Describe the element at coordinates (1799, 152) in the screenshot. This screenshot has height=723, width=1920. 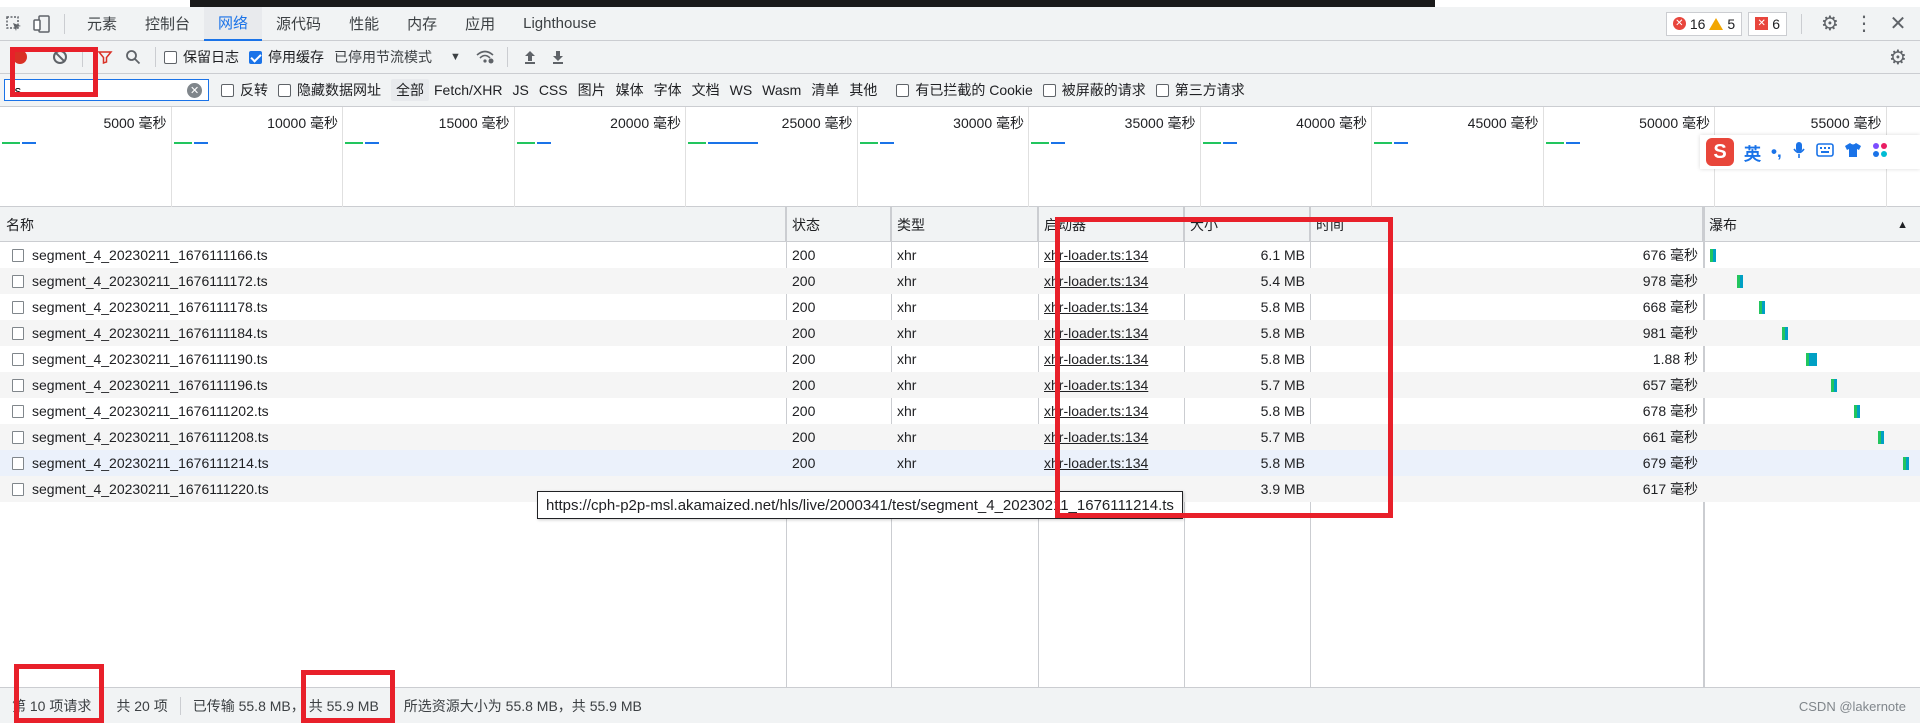
I see `microphone-icon` at that location.